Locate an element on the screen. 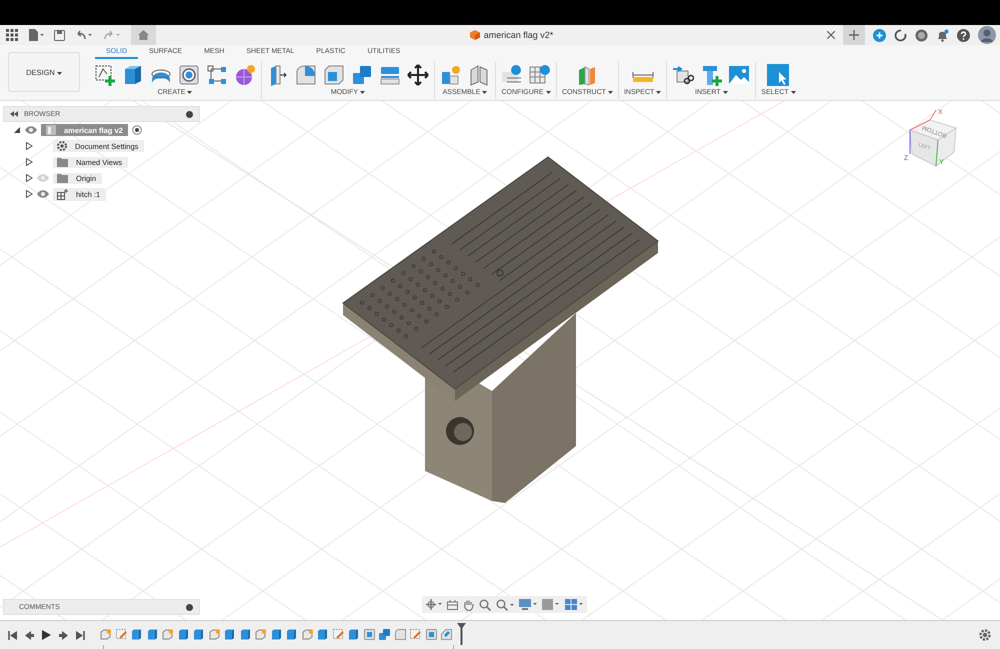 This screenshot has height=649, width=1000. extensions-icon is located at coordinates (879, 35).